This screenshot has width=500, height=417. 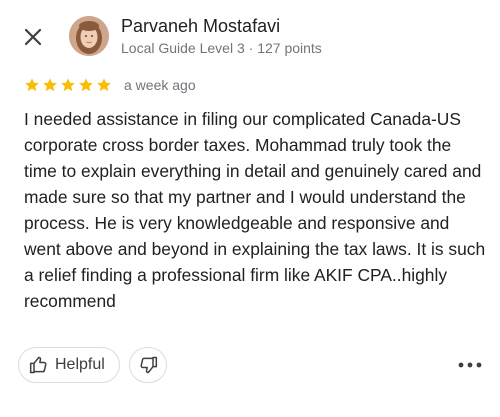 What do you see at coordinates (80, 364) in the screenshot?
I see `helpful-label: Helpful` at bounding box center [80, 364].